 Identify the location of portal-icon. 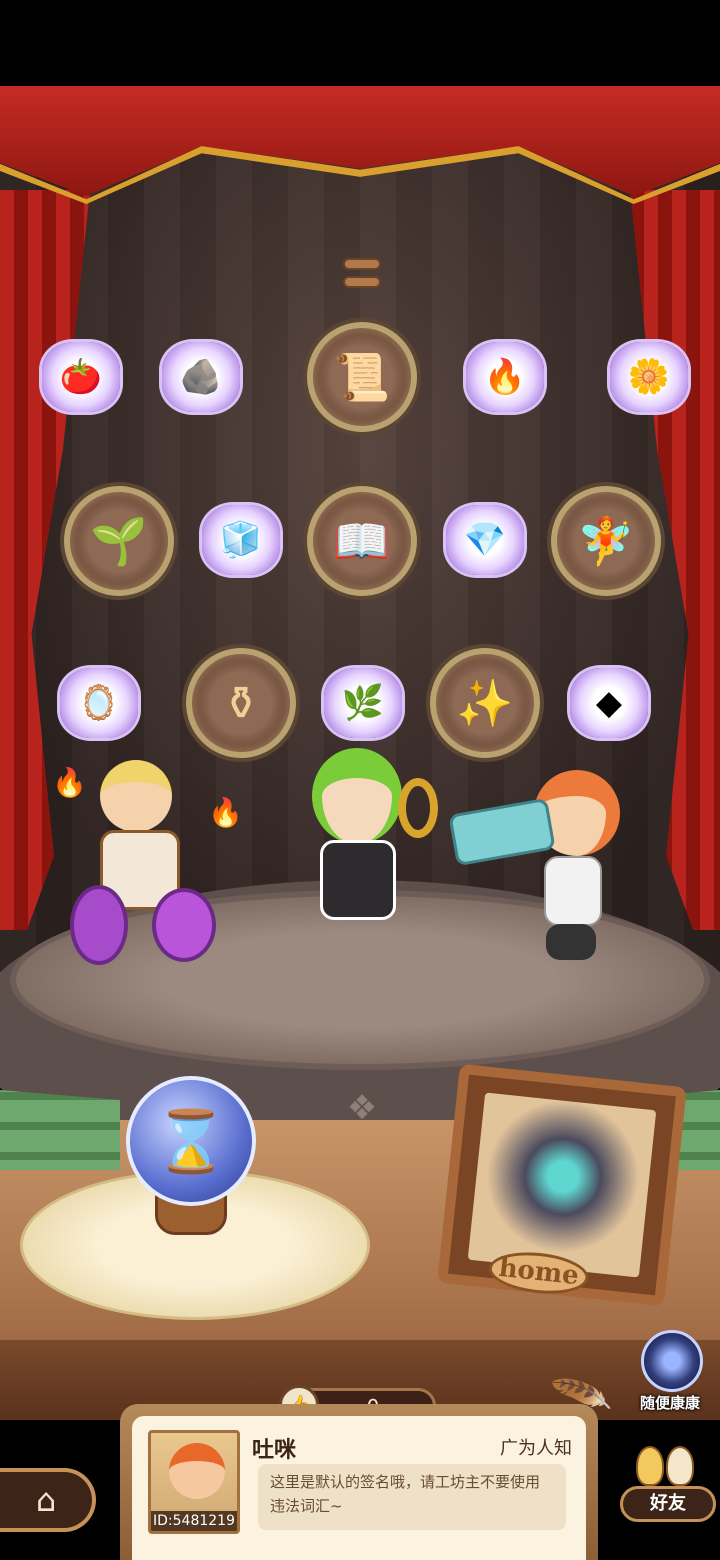
(672, 1361).